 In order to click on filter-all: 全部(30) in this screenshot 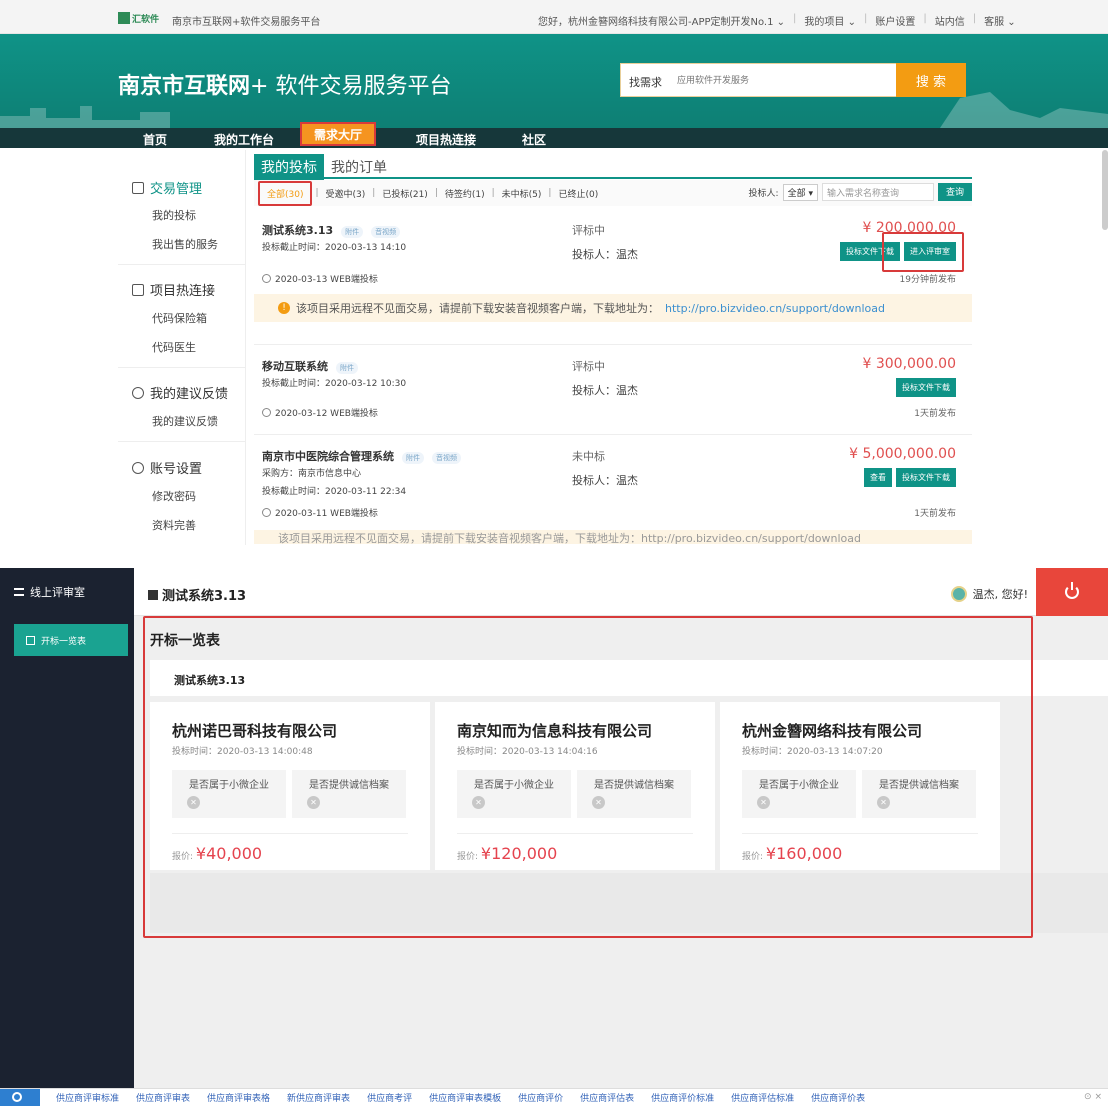, I will do `click(285, 193)`.